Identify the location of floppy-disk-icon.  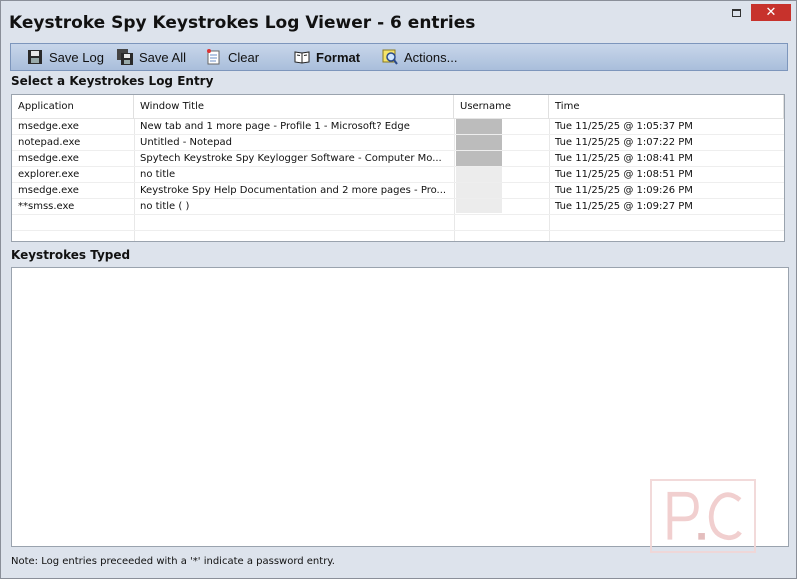
(35, 57).